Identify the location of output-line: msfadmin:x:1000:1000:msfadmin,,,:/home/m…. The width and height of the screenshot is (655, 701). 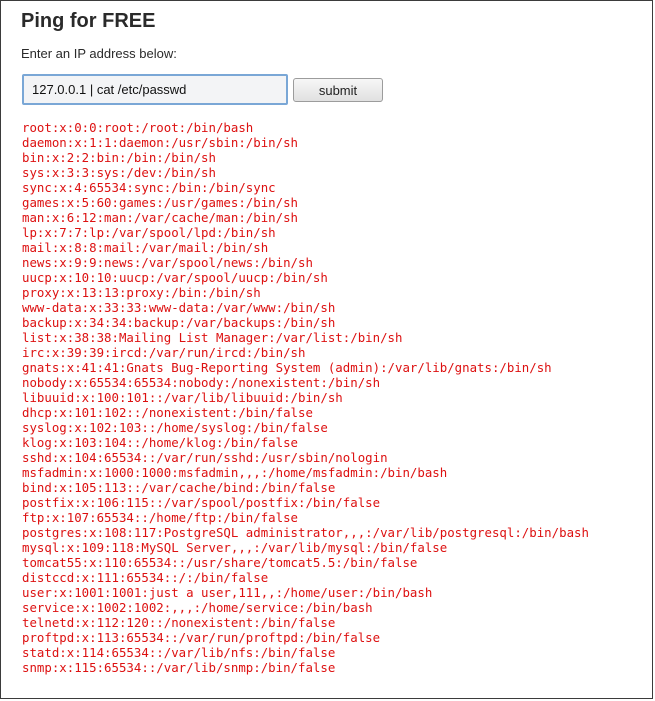
(235, 472).